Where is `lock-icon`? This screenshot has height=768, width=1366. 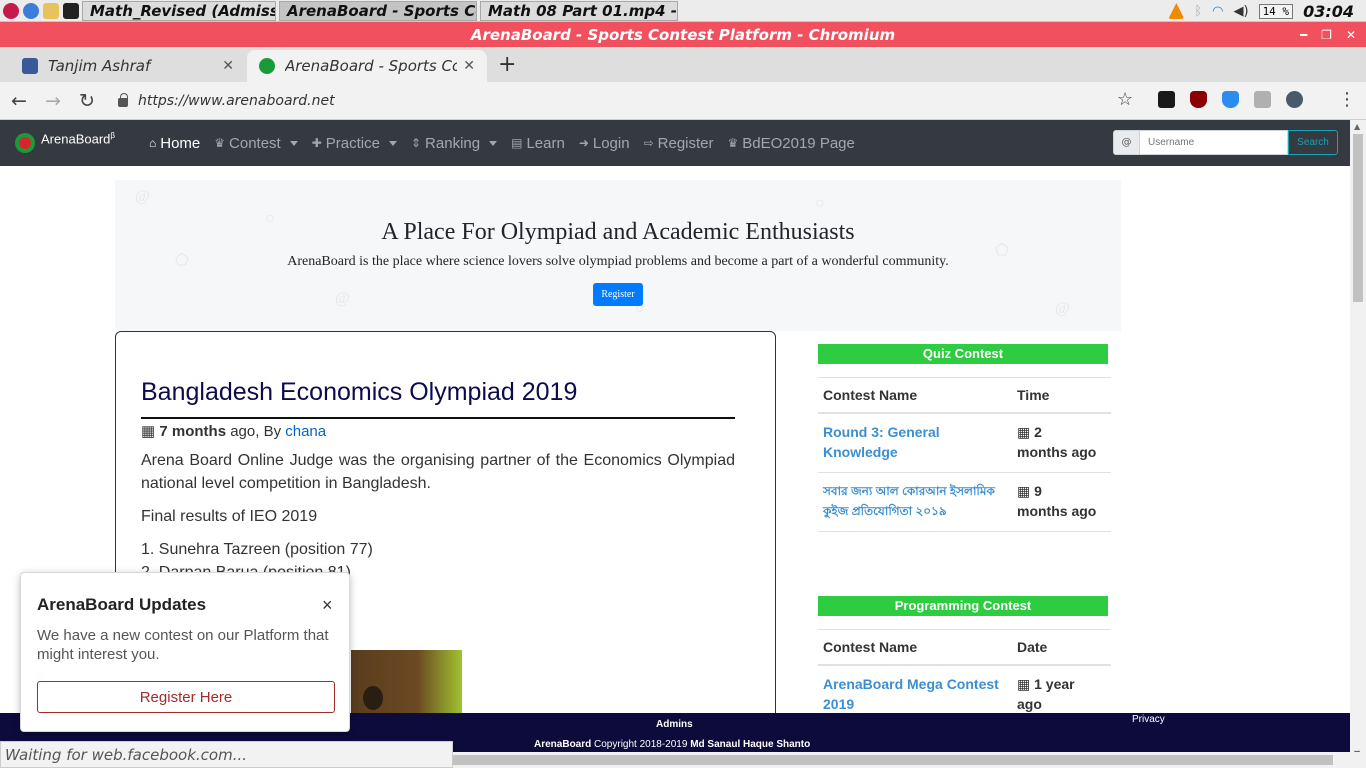 lock-icon is located at coordinates (123, 100).